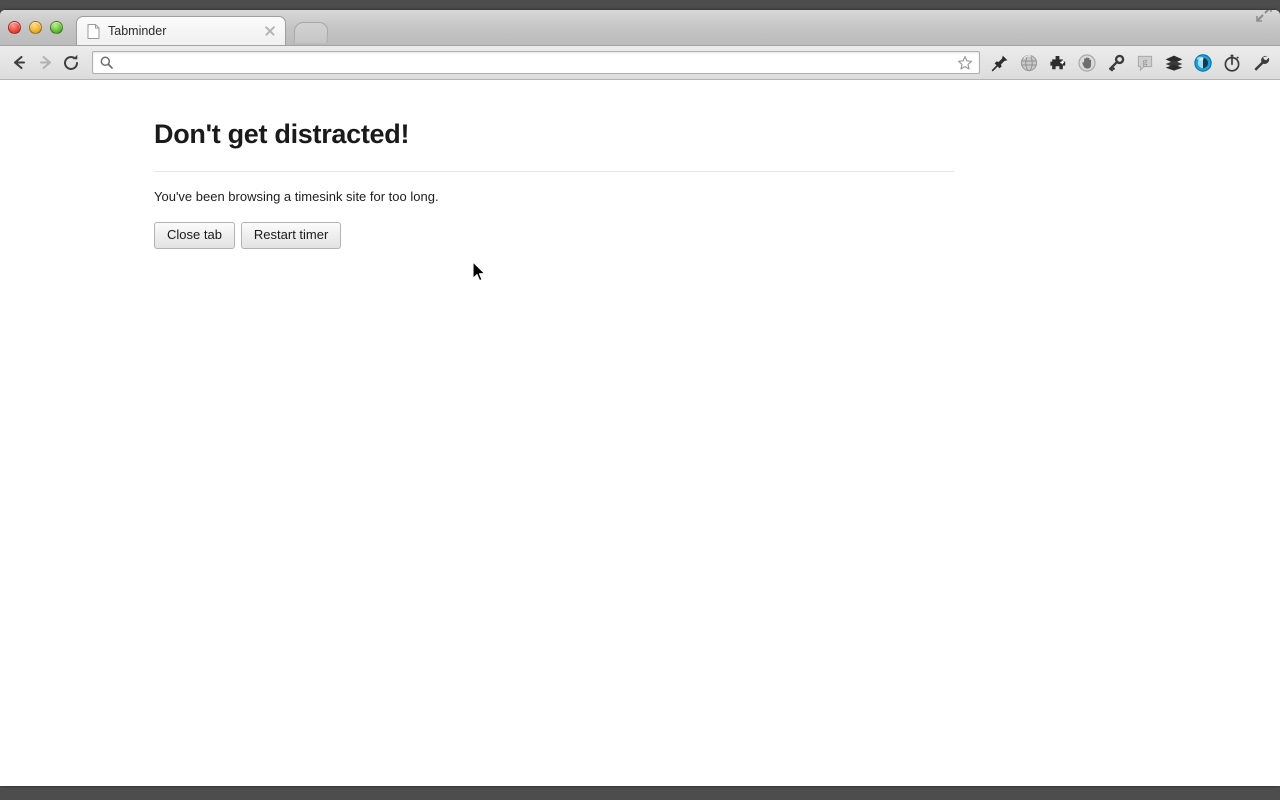 The width and height of the screenshot is (1280, 800). What do you see at coordinates (194, 235) in the screenshot?
I see `close-tab-button: Close tab` at bounding box center [194, 235].